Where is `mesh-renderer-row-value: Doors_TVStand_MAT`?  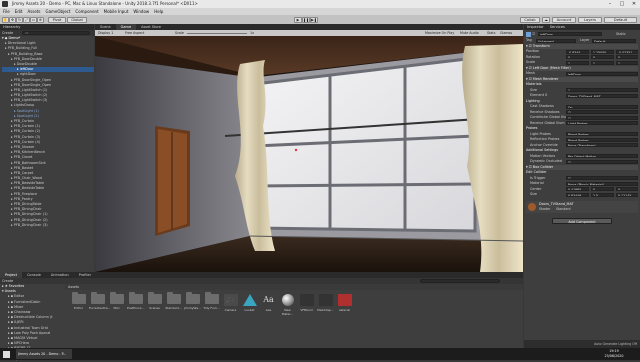
mesh-renderer-row-value: Doors_TVStand_MAT is located at coordinates (602, 95).